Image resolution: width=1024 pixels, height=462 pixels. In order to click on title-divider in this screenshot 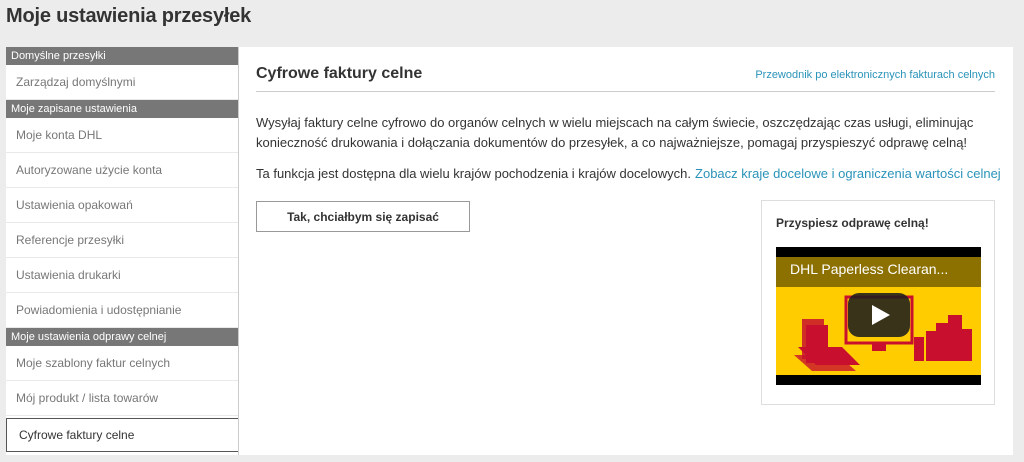, I will do `click(625, 91)`.